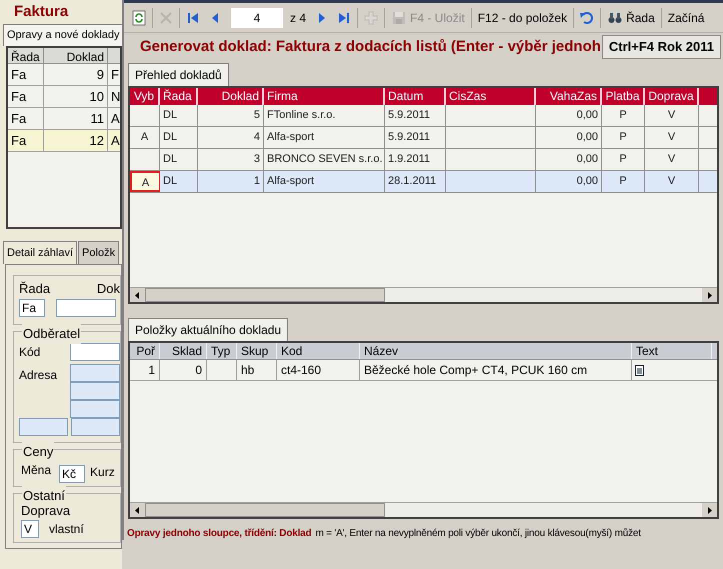 The width and height of the screenshot is (723, 569). Describe the element at coordinates (569, 96) in the screenshot. I see `column-header: VahaZas` at that location.